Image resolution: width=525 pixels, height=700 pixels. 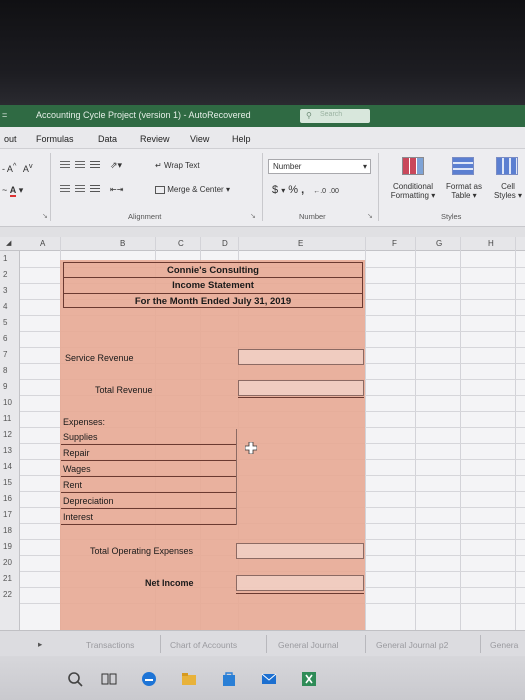 I want to click on row-header: 17, so click(x=7, y=514).